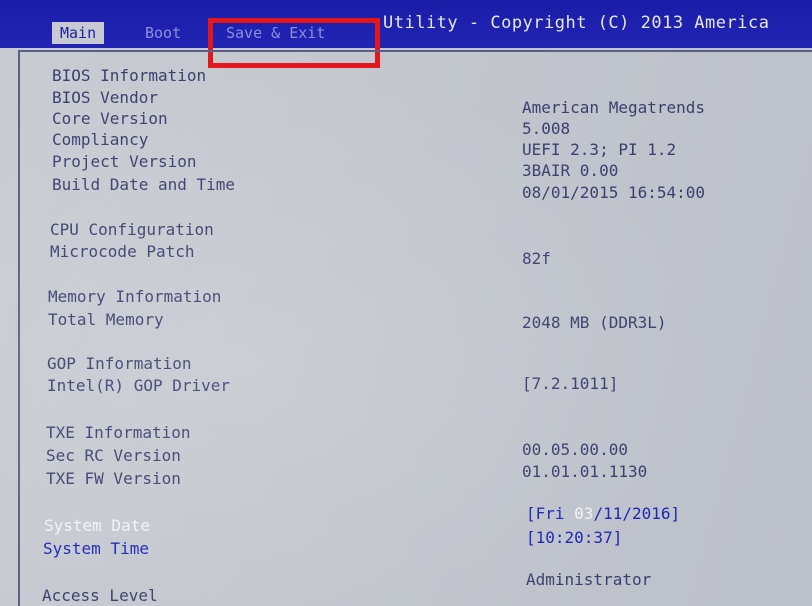 This screenshot has height=606, width=812. What do you see at coordinates (110, 118) in the screenshot?
I see `core-version-label: Core Version` at bounding box center [110, 118].